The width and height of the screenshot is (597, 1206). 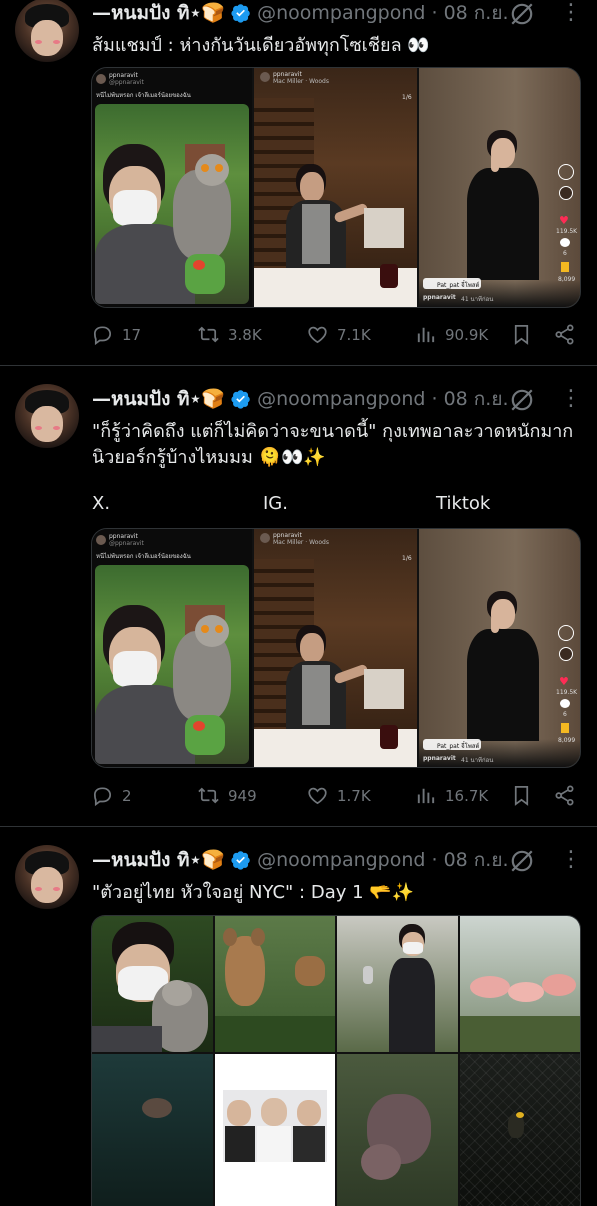 I want to click on views-count: 90.9K, so click(x=467, y=334).